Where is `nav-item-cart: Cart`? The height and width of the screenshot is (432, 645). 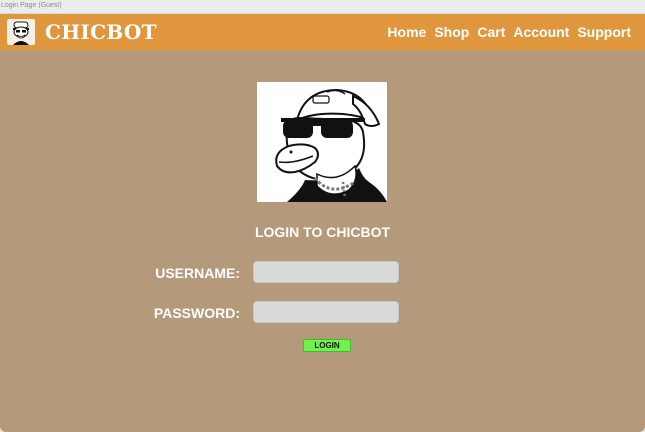
nav-item-cart: Cart is located at coordinates (491, 32).